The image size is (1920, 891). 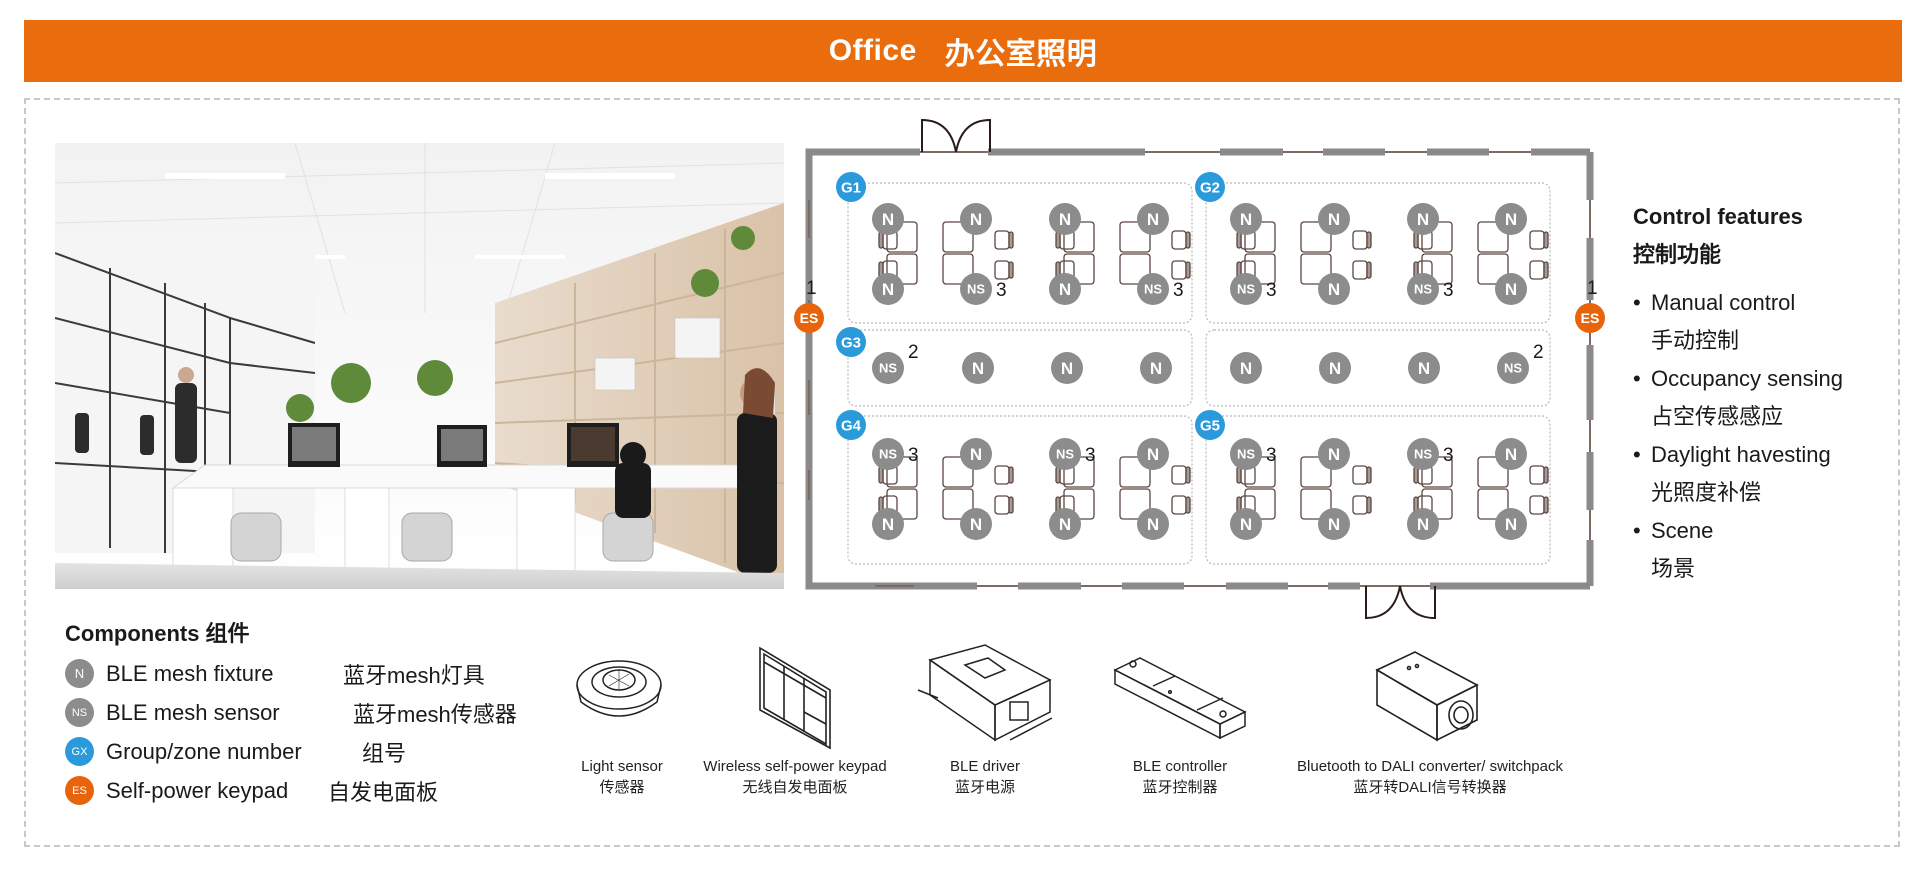 What do you see at coordinates (1448, 290) in the screenshot?
I see `g2-cluster-1-sensor-count: 3` at bounding box center [1448, 290].